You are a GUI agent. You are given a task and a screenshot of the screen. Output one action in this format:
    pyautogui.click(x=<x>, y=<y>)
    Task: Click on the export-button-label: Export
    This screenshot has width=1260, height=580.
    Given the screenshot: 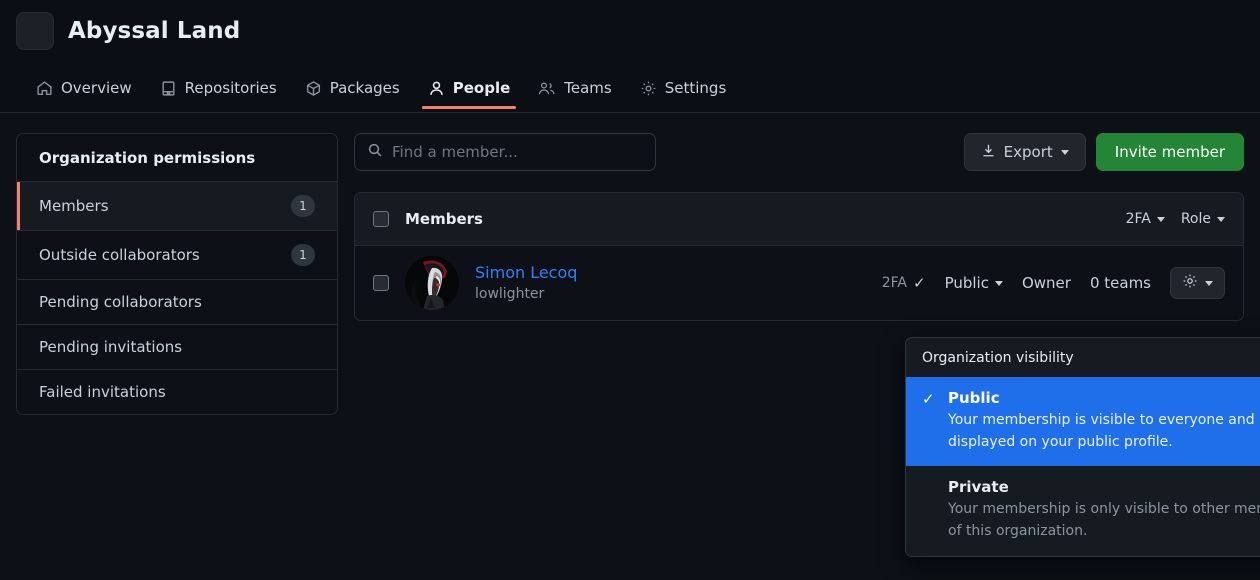 What is the action you would take?
    pyautogui.click(x=1028, y=152)
    